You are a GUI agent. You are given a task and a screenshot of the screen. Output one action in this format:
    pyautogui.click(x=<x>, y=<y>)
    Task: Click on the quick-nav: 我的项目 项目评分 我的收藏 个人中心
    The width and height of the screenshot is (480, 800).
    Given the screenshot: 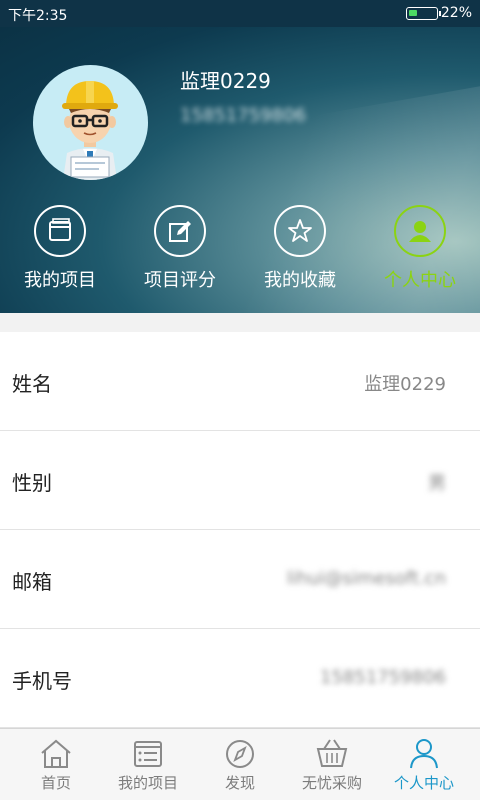 What is the action you would take?
    pyautogui.click(x=240, y=250)
    